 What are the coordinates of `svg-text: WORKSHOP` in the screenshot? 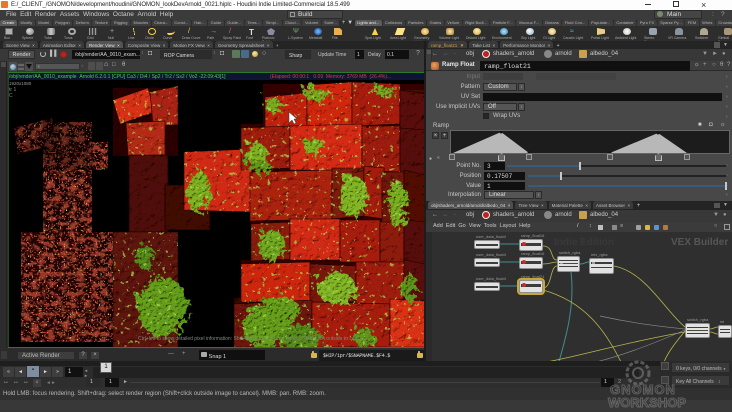 It's located at (647, 402).